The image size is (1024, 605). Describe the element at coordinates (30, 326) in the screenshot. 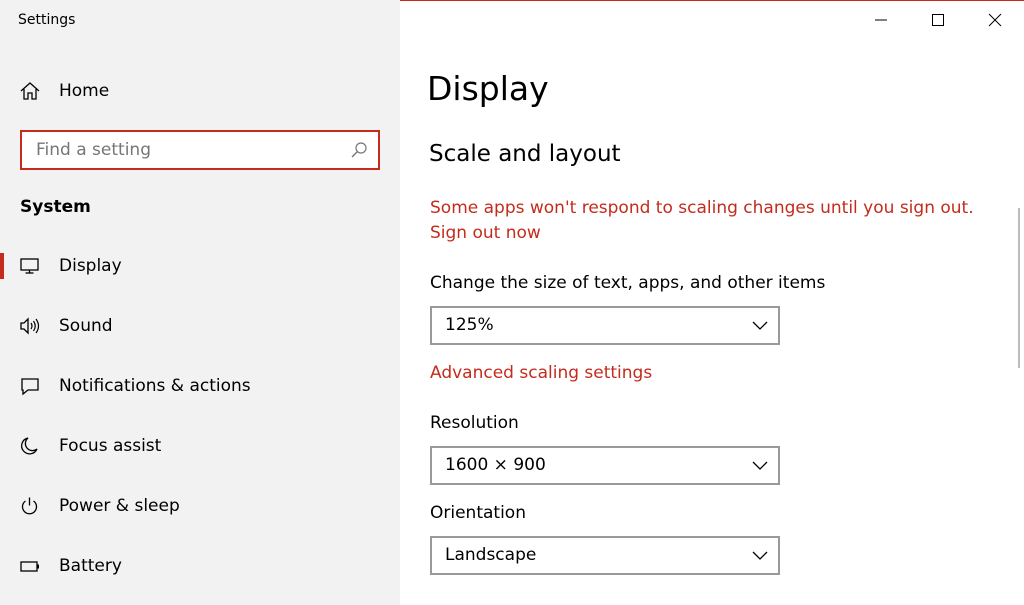

I see `speaker-icon` at that location.